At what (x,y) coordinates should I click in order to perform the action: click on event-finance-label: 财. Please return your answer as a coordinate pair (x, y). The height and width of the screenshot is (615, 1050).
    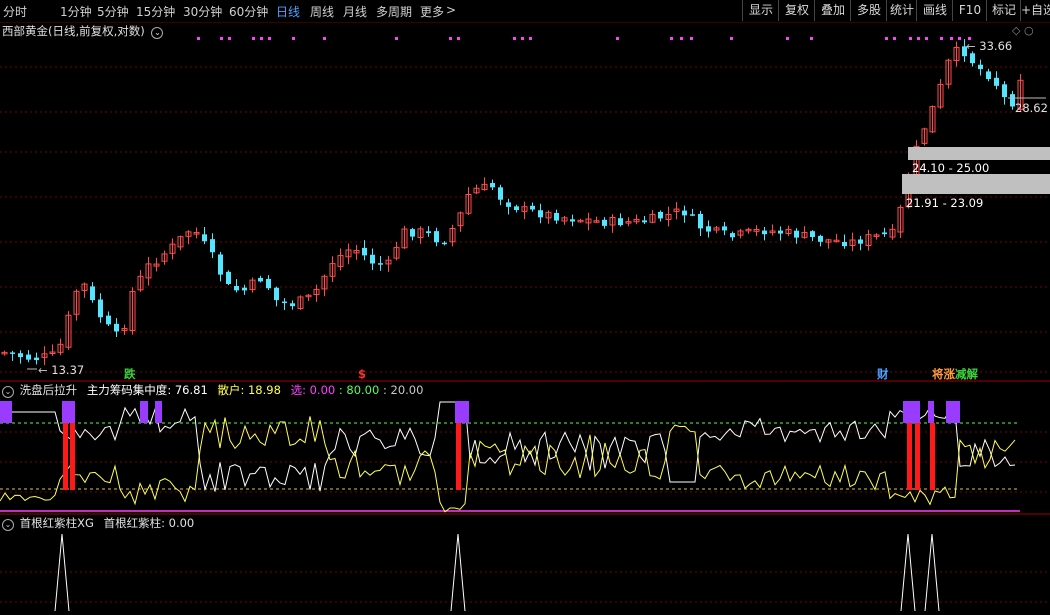
    Looking at the image, I should click on (883, 374).